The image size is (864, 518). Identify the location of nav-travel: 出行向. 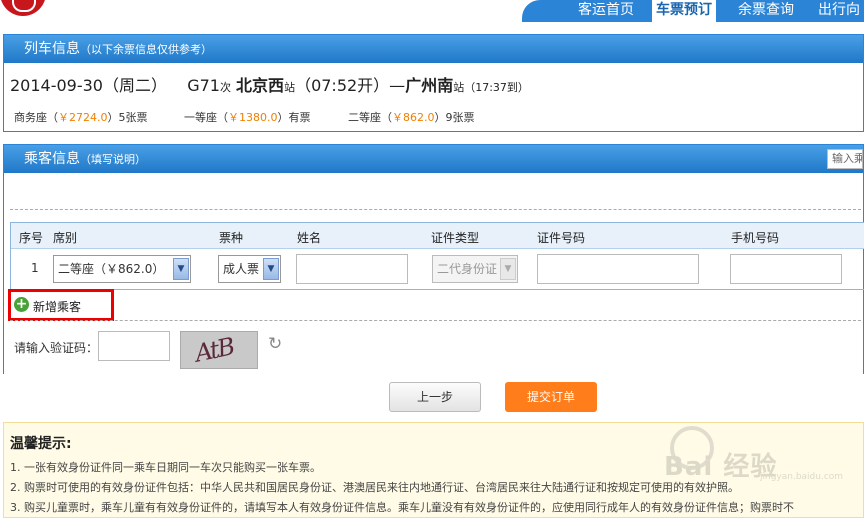
(839, 11).